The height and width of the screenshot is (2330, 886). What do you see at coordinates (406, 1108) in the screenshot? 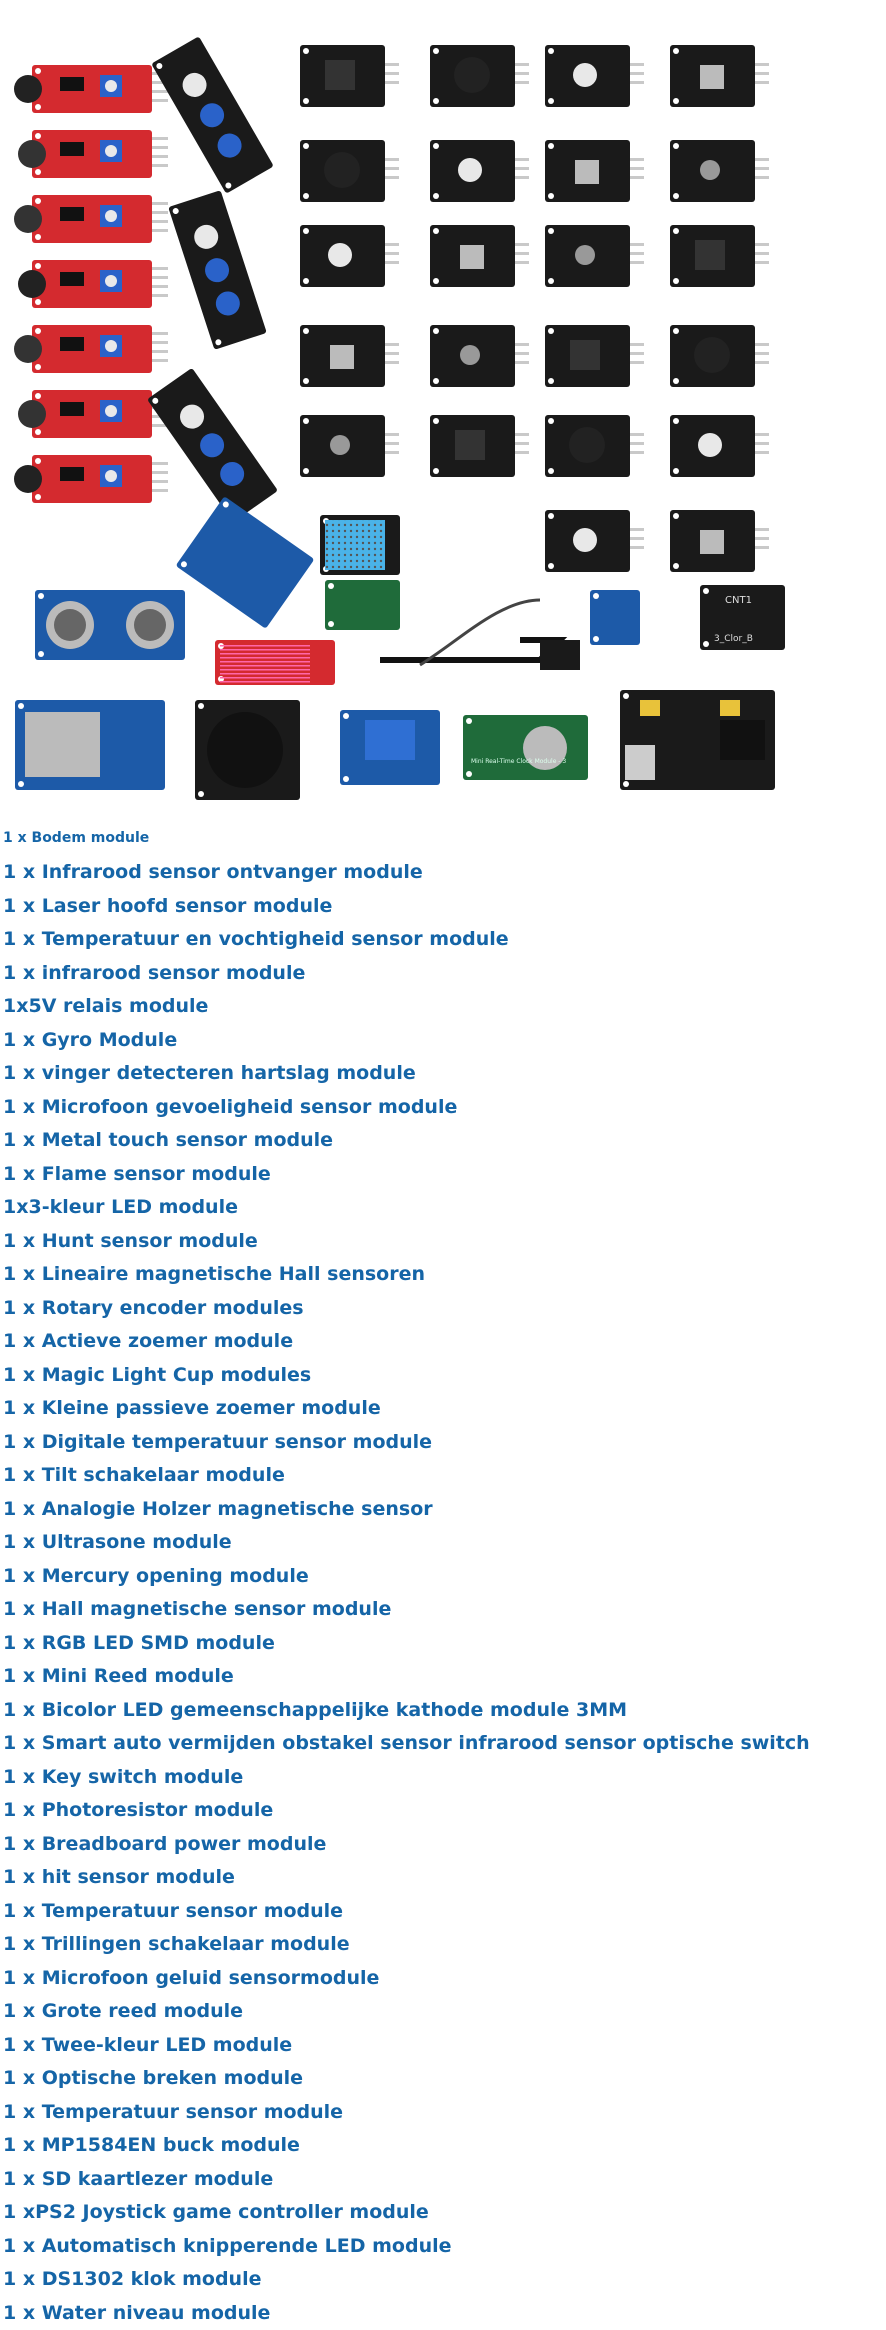
I see `module-list-item: 1 x Microfoon gevoeligheid sensor module` at bounding box center [406, 1108].